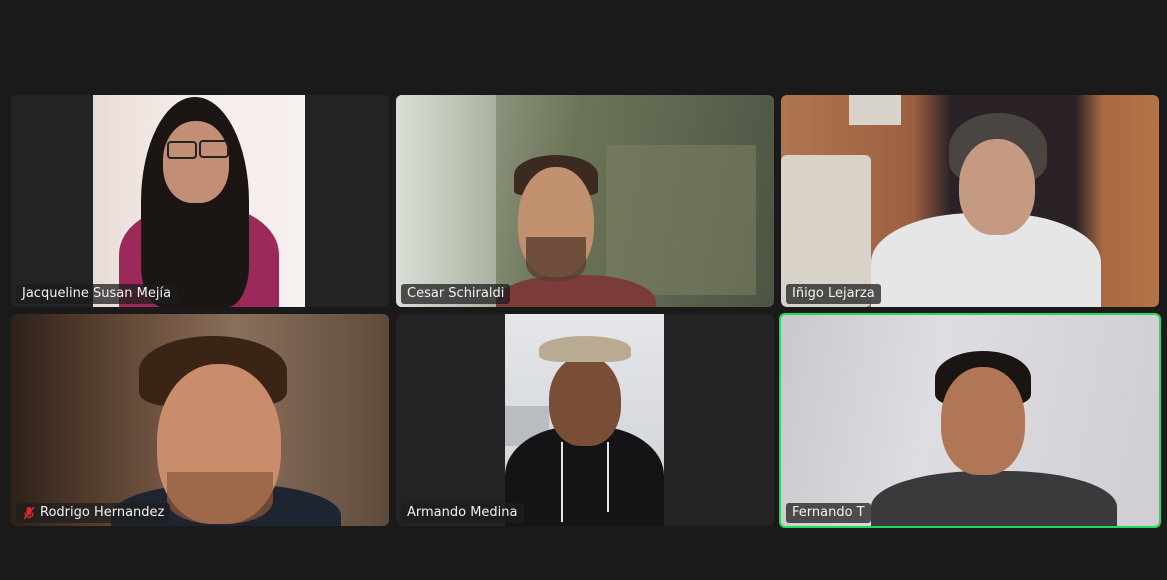 The height and width of the screenshot is (580, 1167). I want to click on participant-name-label: Fernando T, so click(828, 513).